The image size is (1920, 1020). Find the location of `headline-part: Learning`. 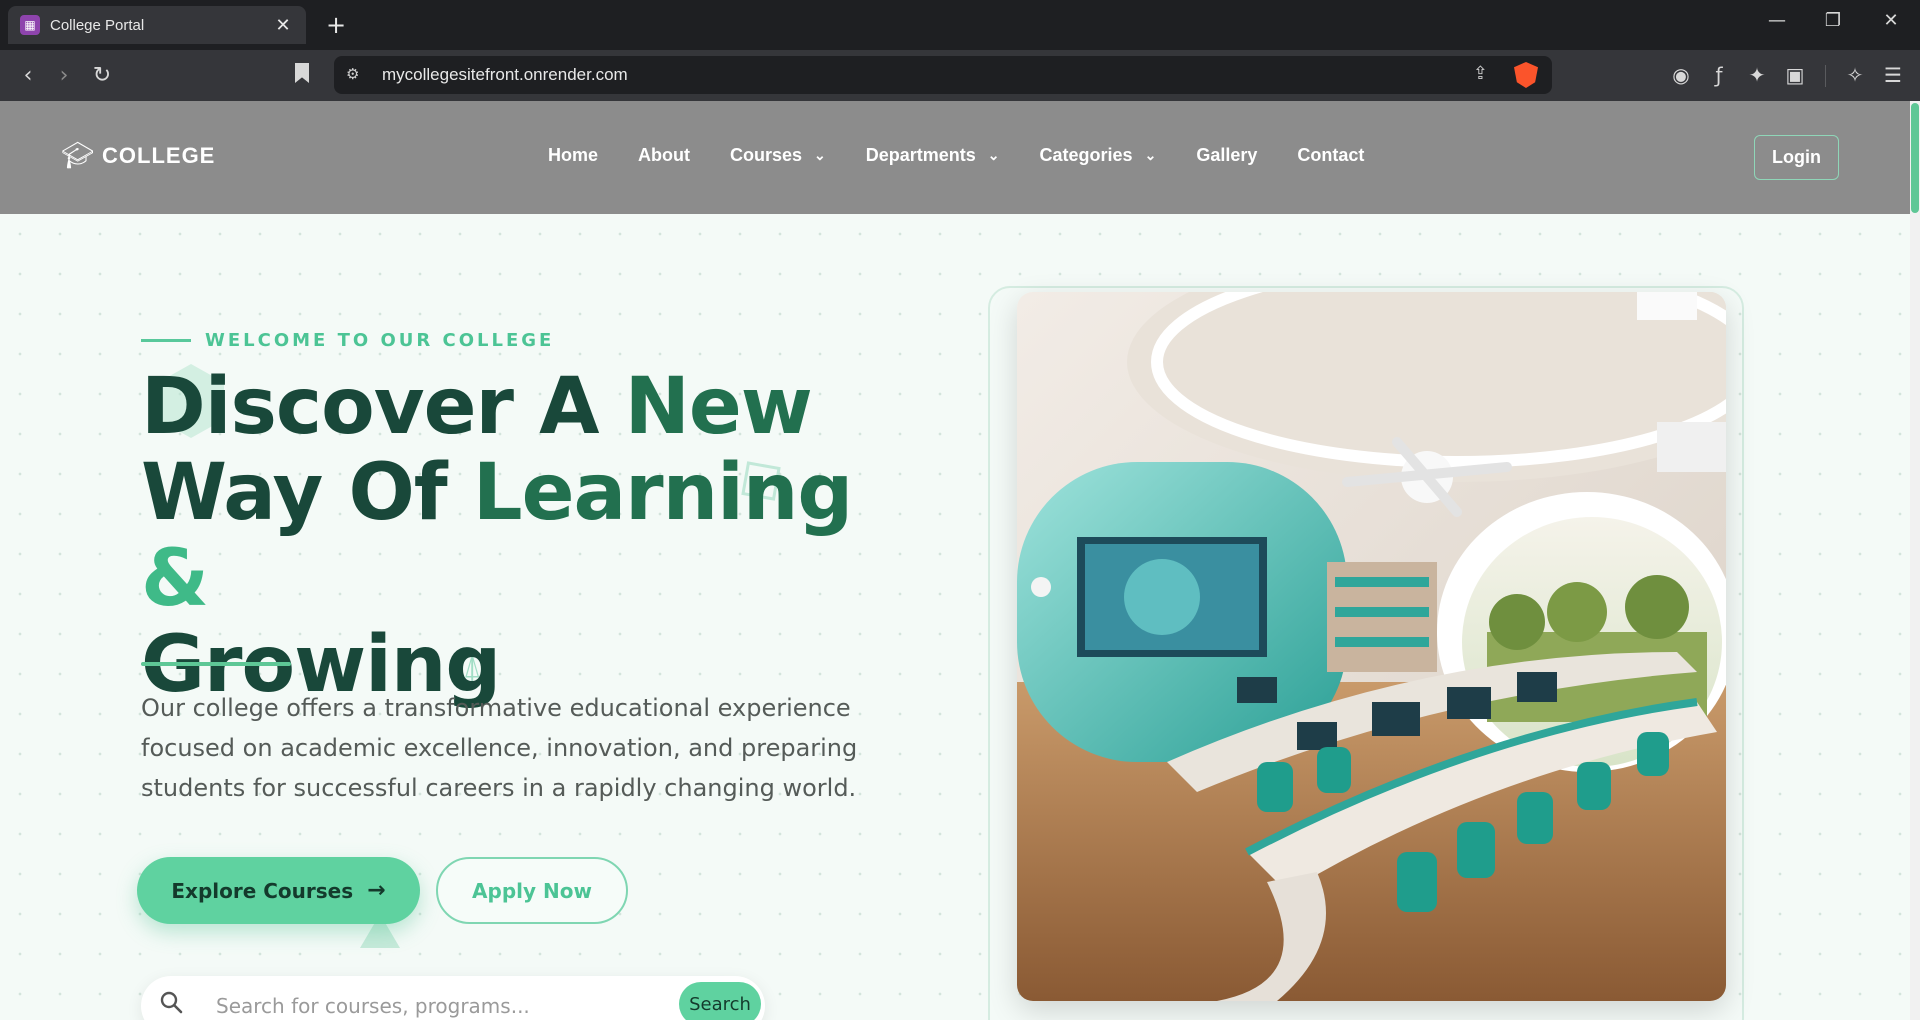

headline-part: Learning is located at coordinates (662, 493).